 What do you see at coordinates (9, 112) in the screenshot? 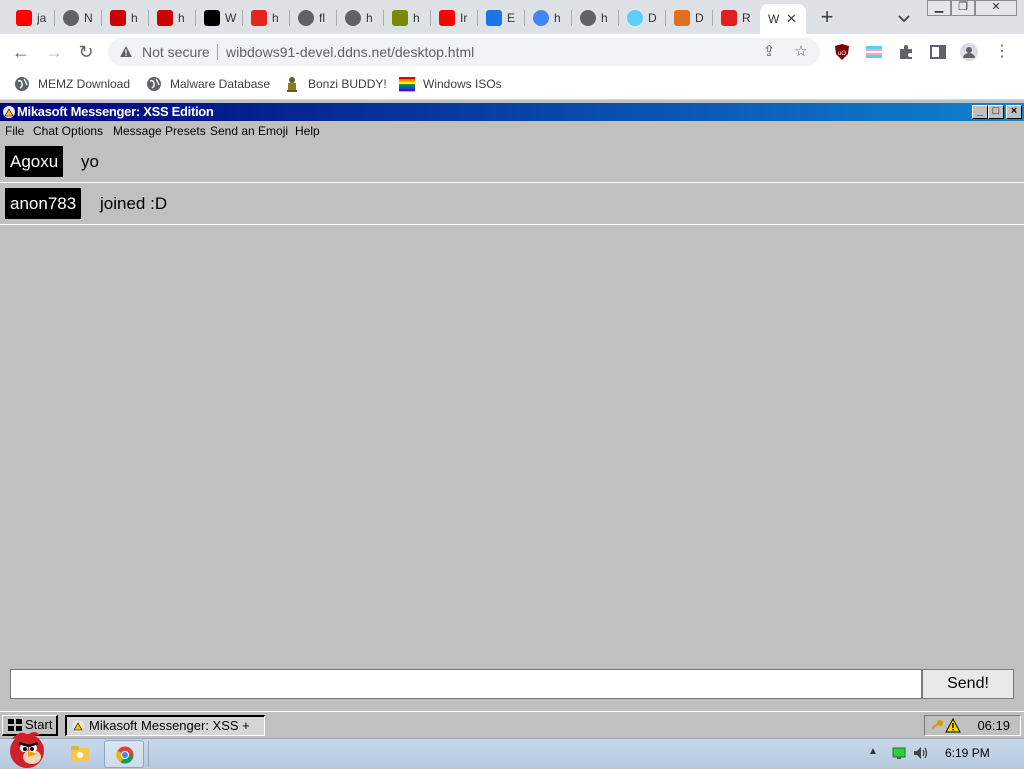
I see `messenger-app-icon` at bounding box center [9, 112].